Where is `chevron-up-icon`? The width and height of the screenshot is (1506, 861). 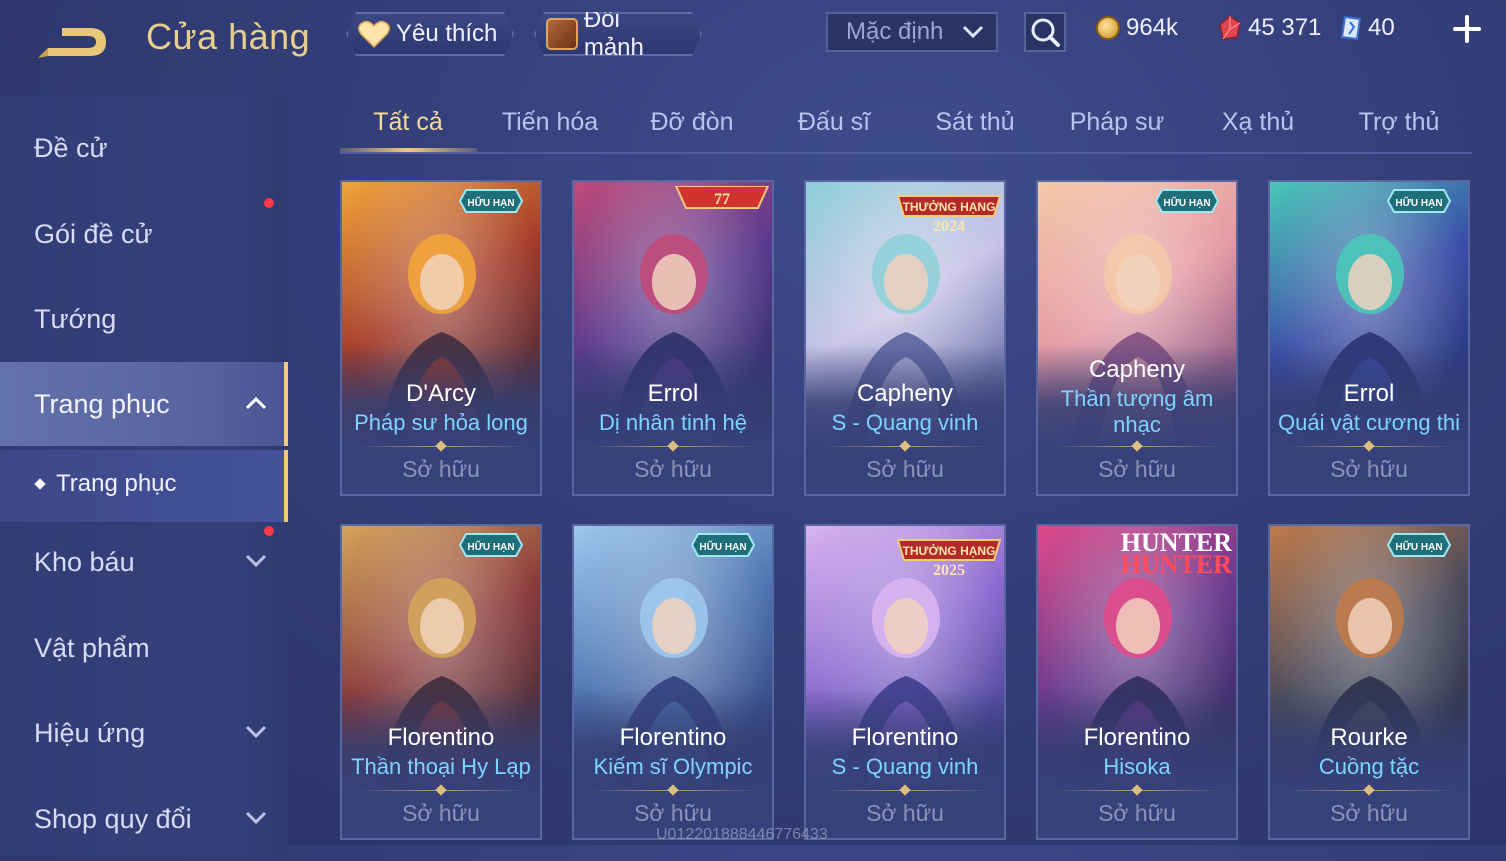
chevron-up-icon is located at coordinates (256, 403).